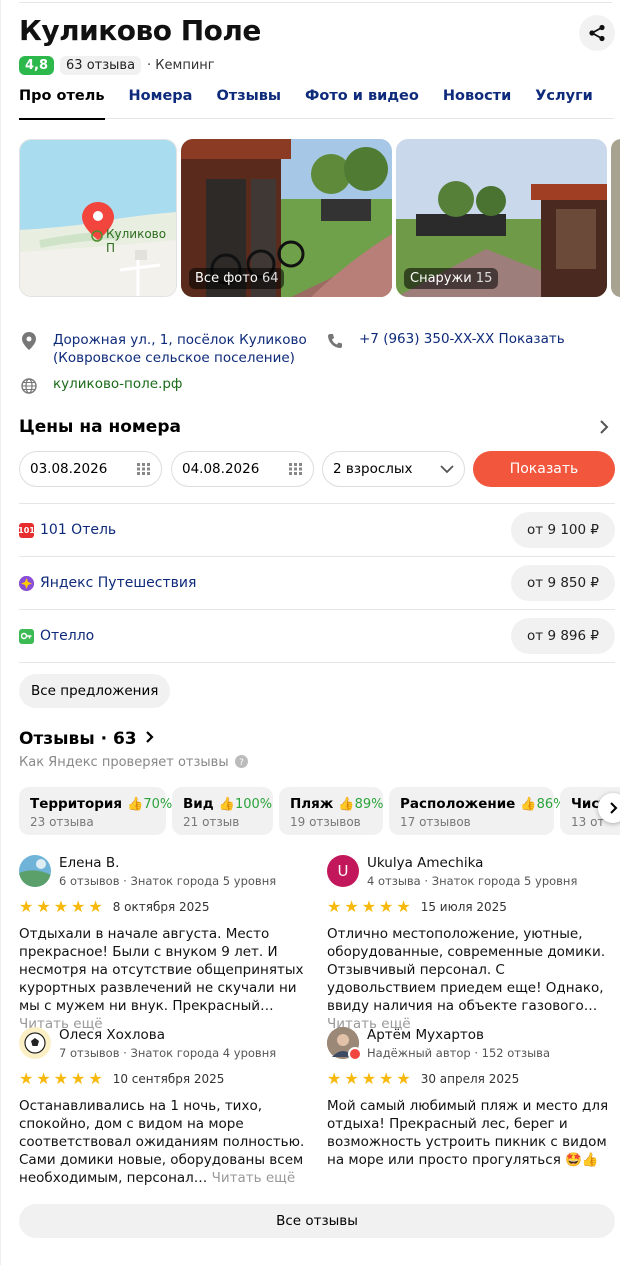 The height and width of the screenshot is (1265, 620). What do you see at coordinates (133, 762) in the screenshot?
I see `reviews-verification-link: Как Яндекс проверяет отзывы ?` at bounding box center [133, 762].